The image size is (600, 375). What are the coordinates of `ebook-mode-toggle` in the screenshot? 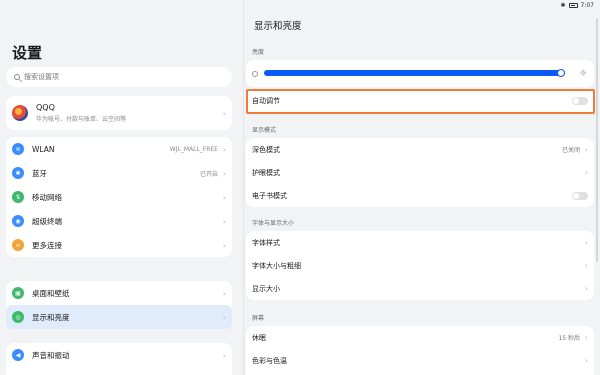 It's located at (580, 195).